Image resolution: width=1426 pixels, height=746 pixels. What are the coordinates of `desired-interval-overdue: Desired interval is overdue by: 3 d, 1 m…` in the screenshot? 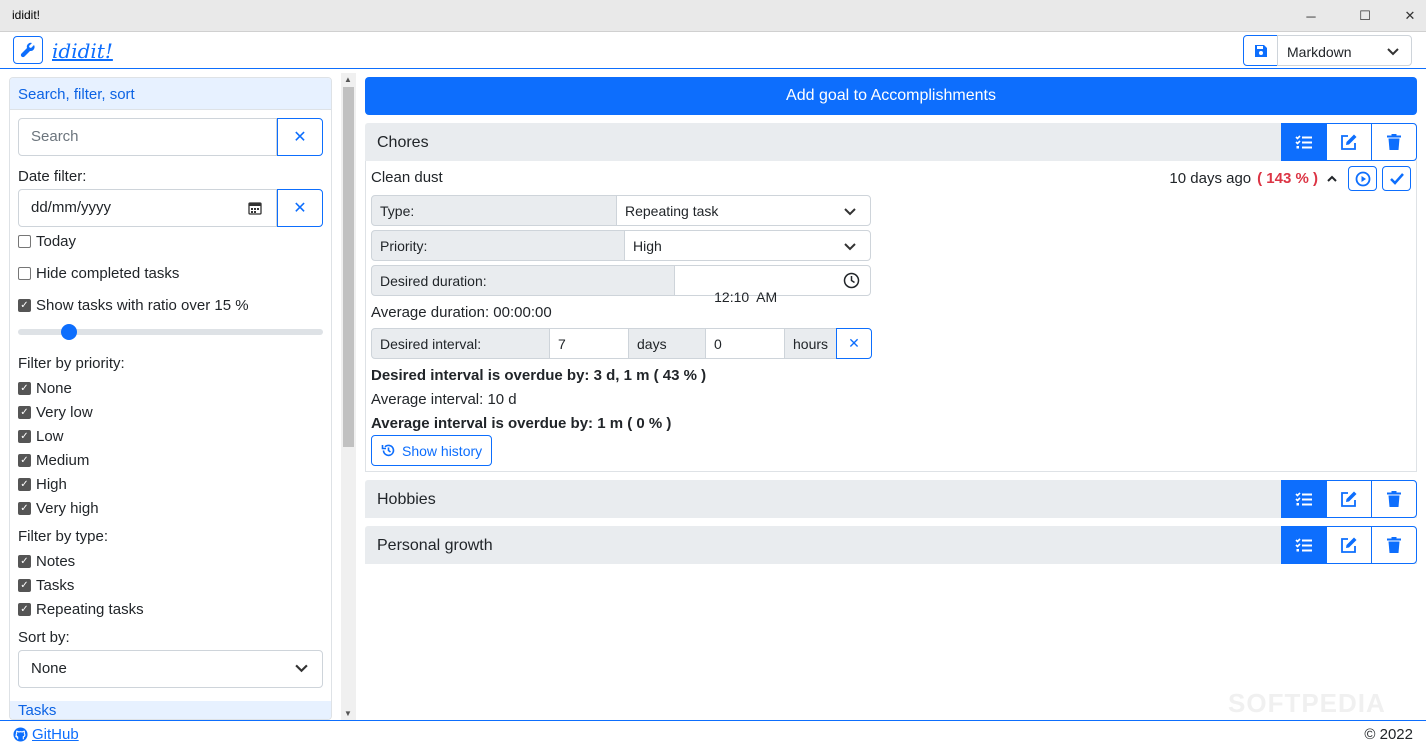 It's located at (539, 375).